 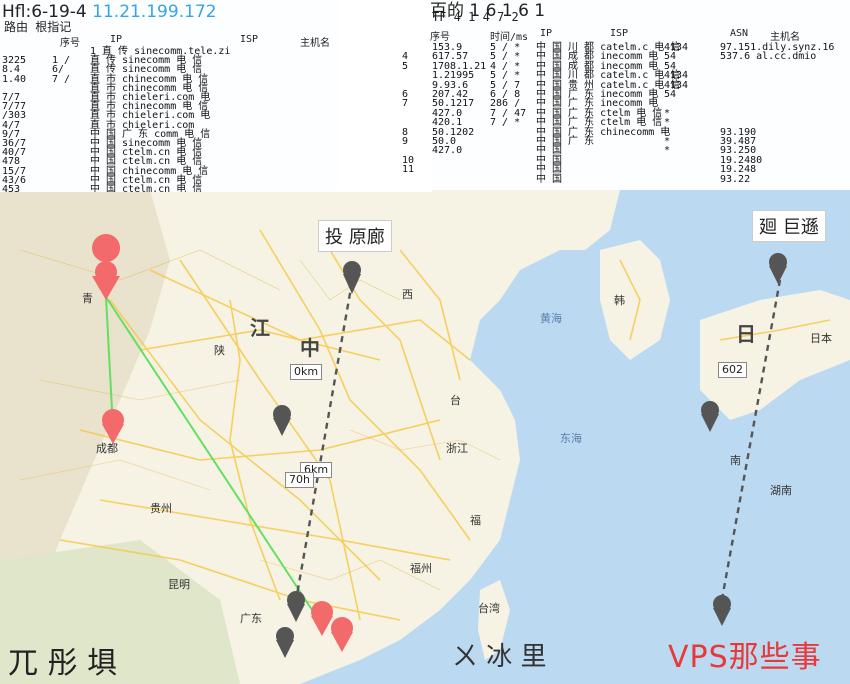 I want to click on place-1: 青, so click(x=87, y=298).